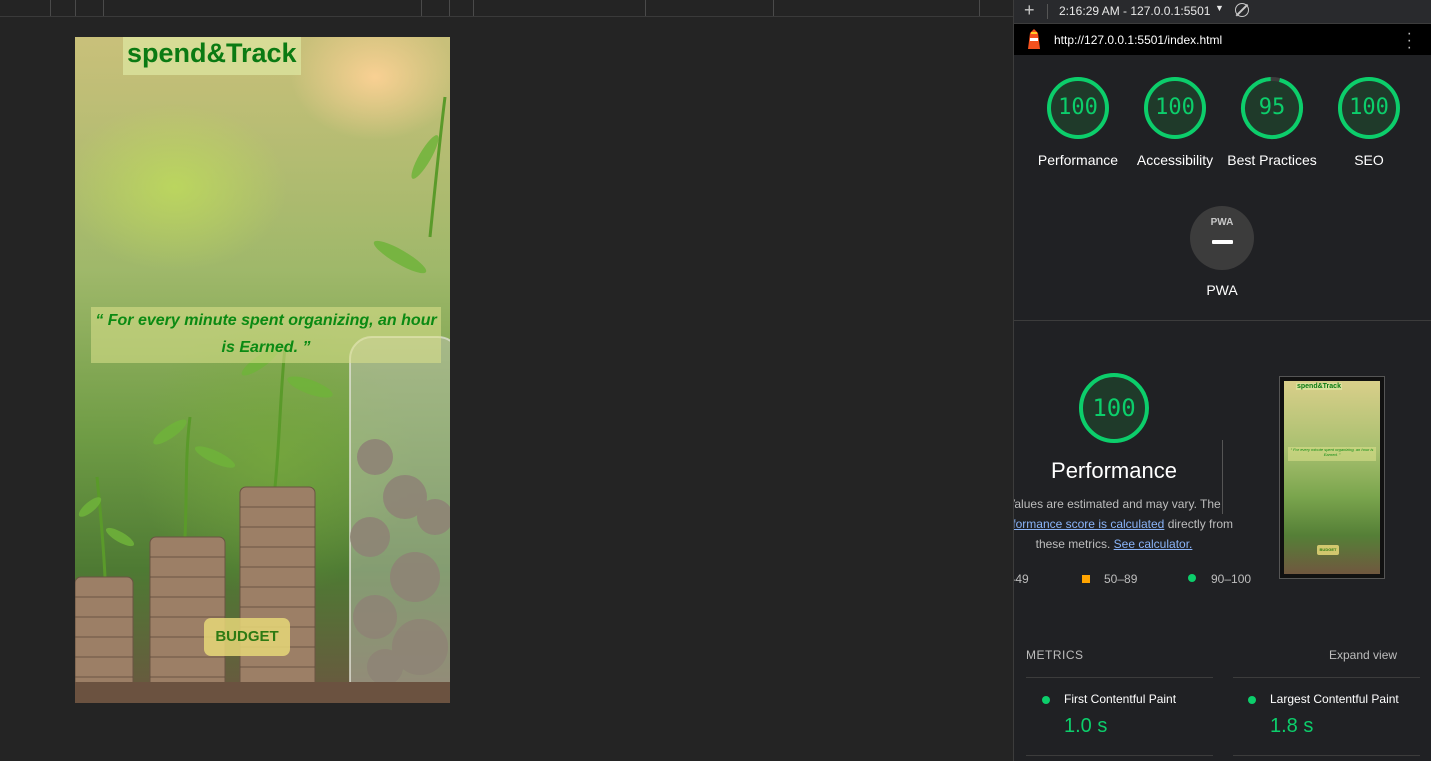 The image size is (1431, 761). What do you see at coordinates (1117, 504) in the screenshot?
I see `description-text: Values are estimated and may vary. The` at bounding box center [1117, 504].